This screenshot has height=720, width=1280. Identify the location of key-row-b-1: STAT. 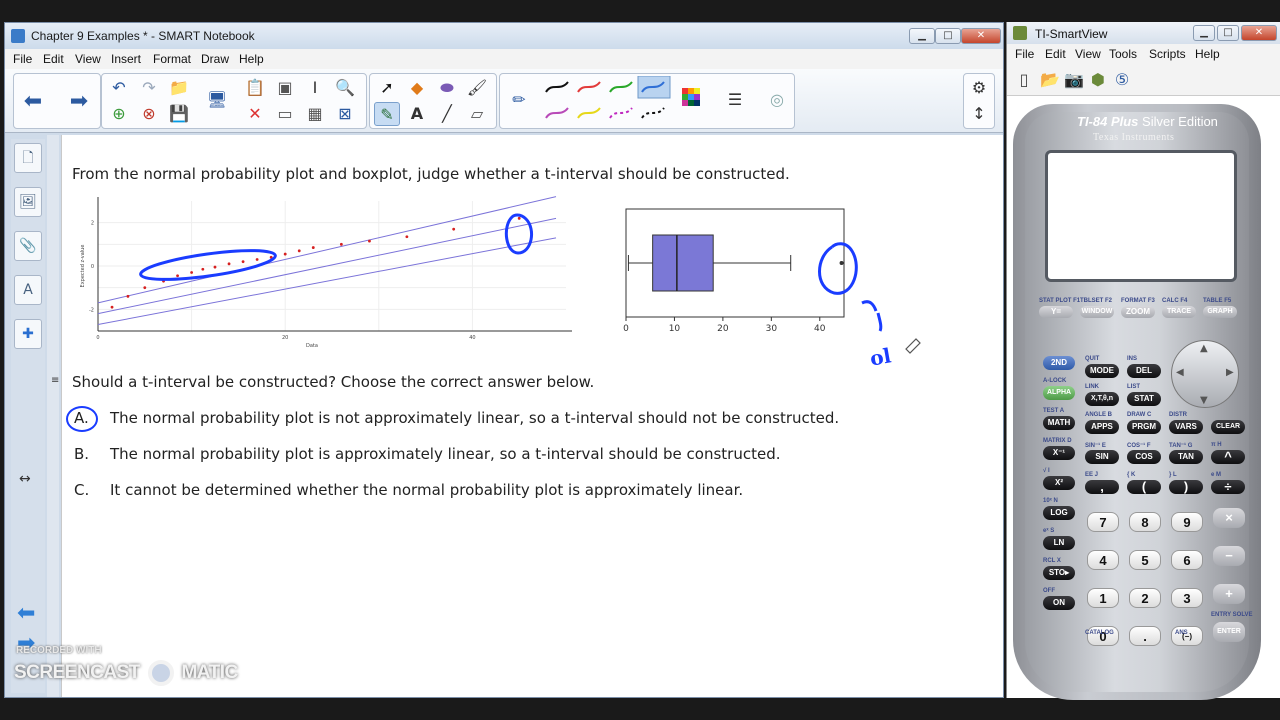
(1144, 399).